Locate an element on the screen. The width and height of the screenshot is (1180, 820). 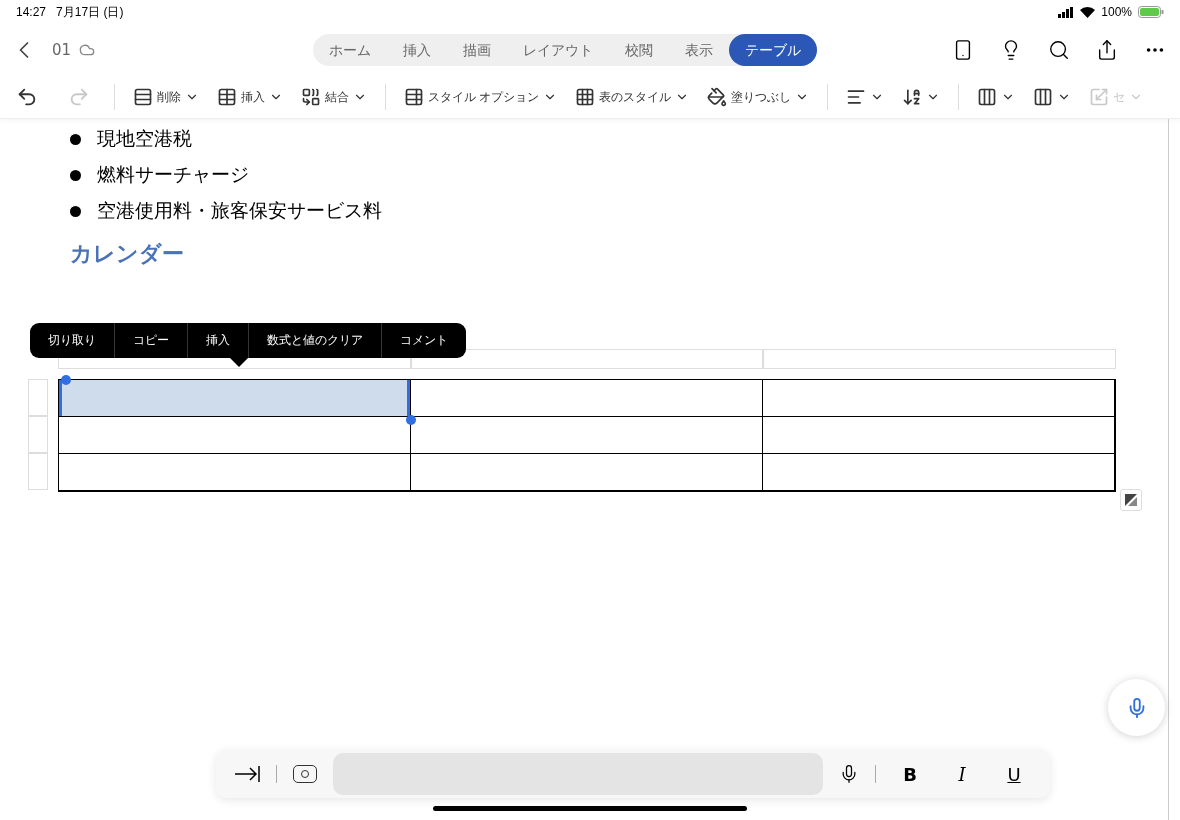
ribbon-tab: ホーム is located at coordinates (350, 50).